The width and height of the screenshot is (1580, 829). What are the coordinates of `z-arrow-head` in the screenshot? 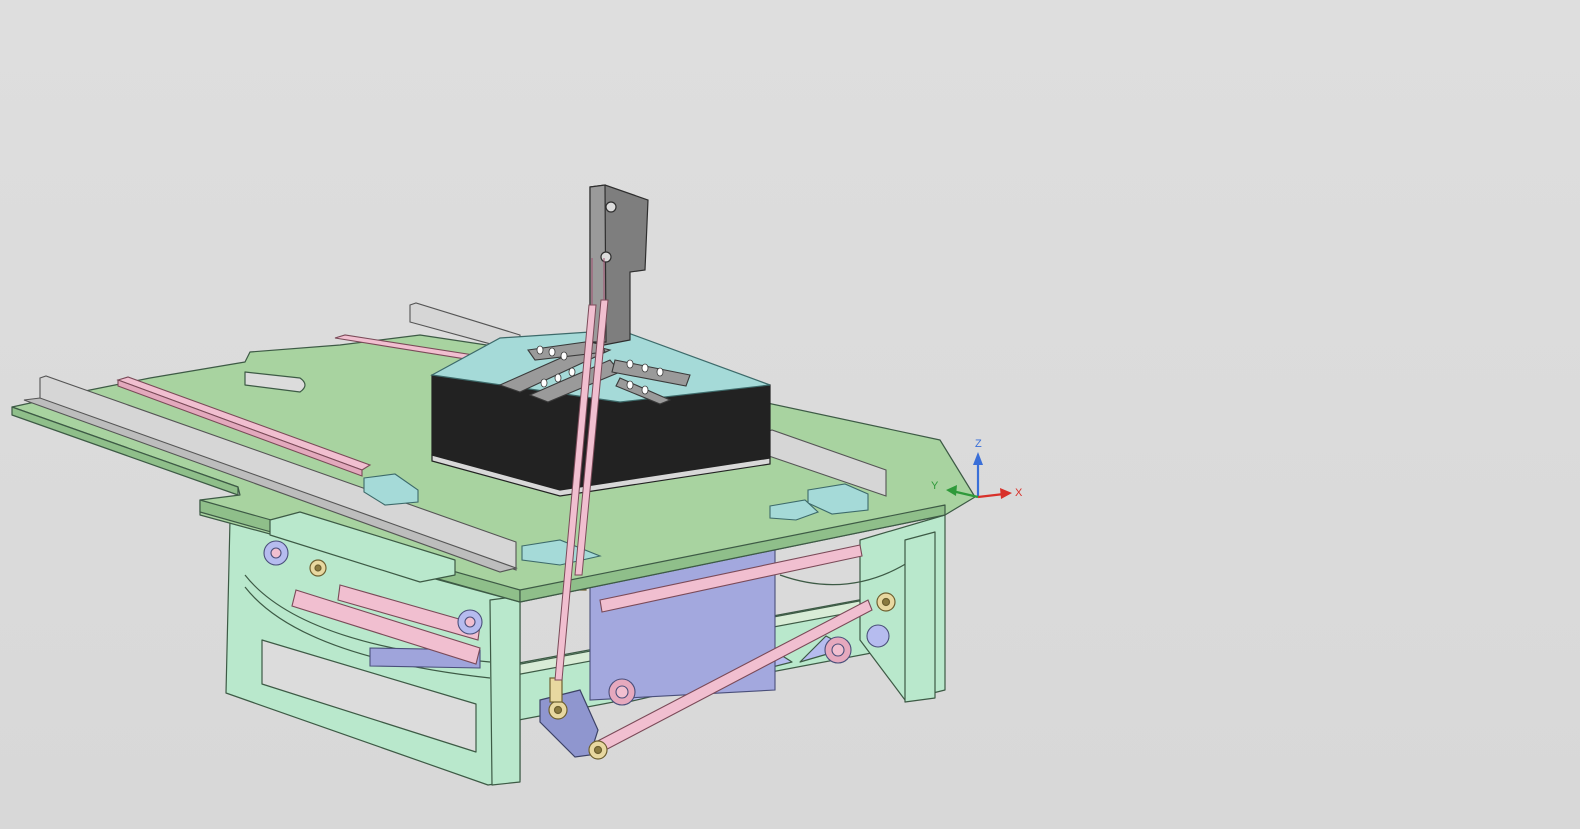 It's located at (978, 458).